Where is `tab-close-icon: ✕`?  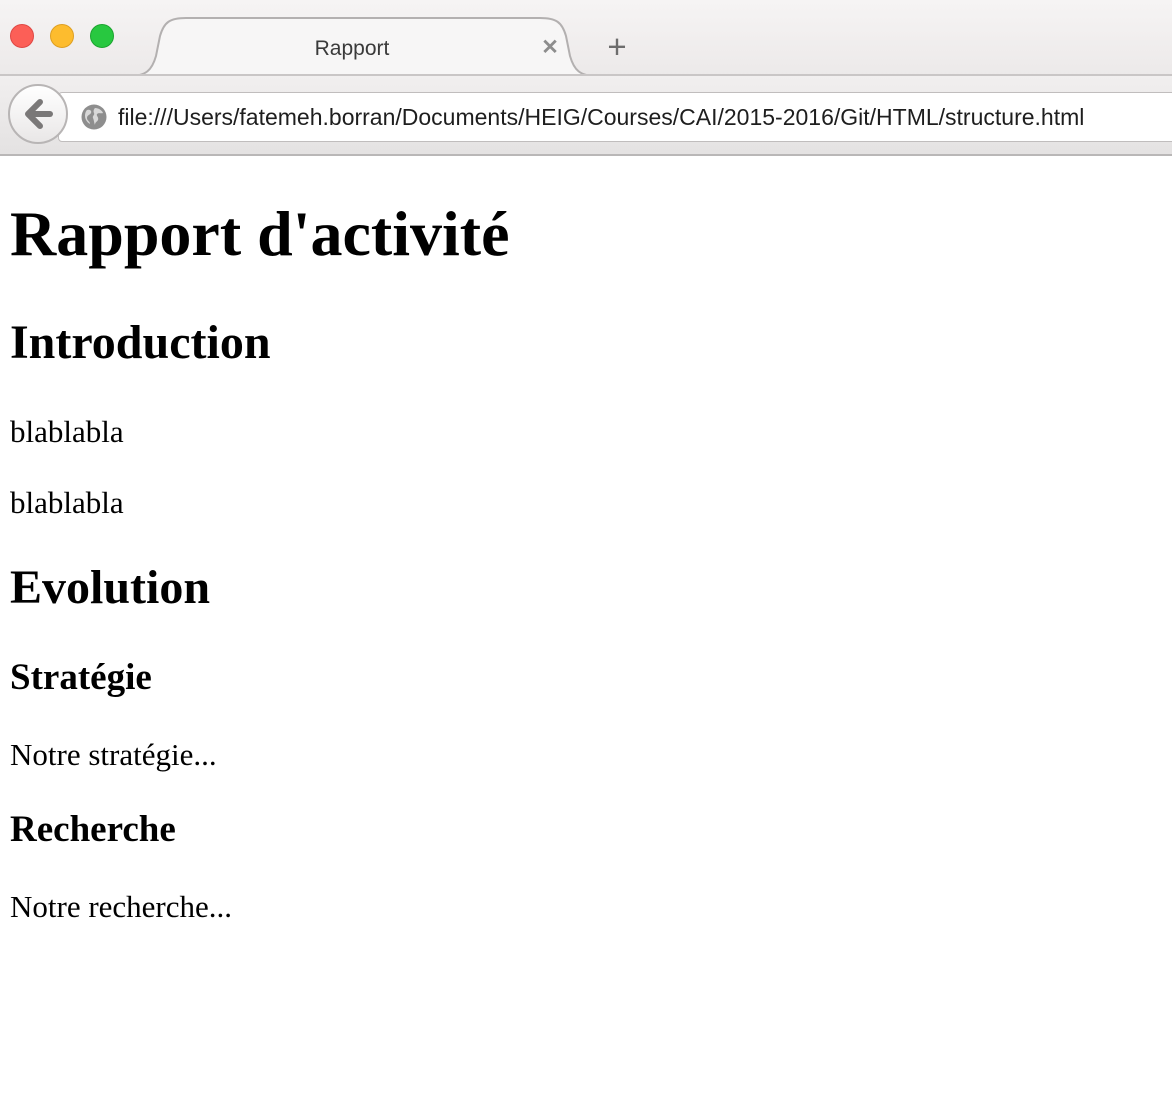
tab-close-icon: ✕ is located at coordinates (550, 48).